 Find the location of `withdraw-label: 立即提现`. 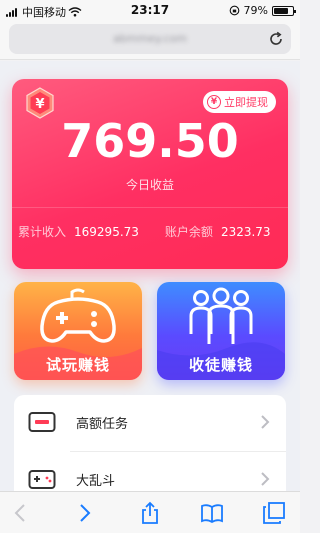

withdraw-label: 立即提现 is located at coordinates (246, 102).